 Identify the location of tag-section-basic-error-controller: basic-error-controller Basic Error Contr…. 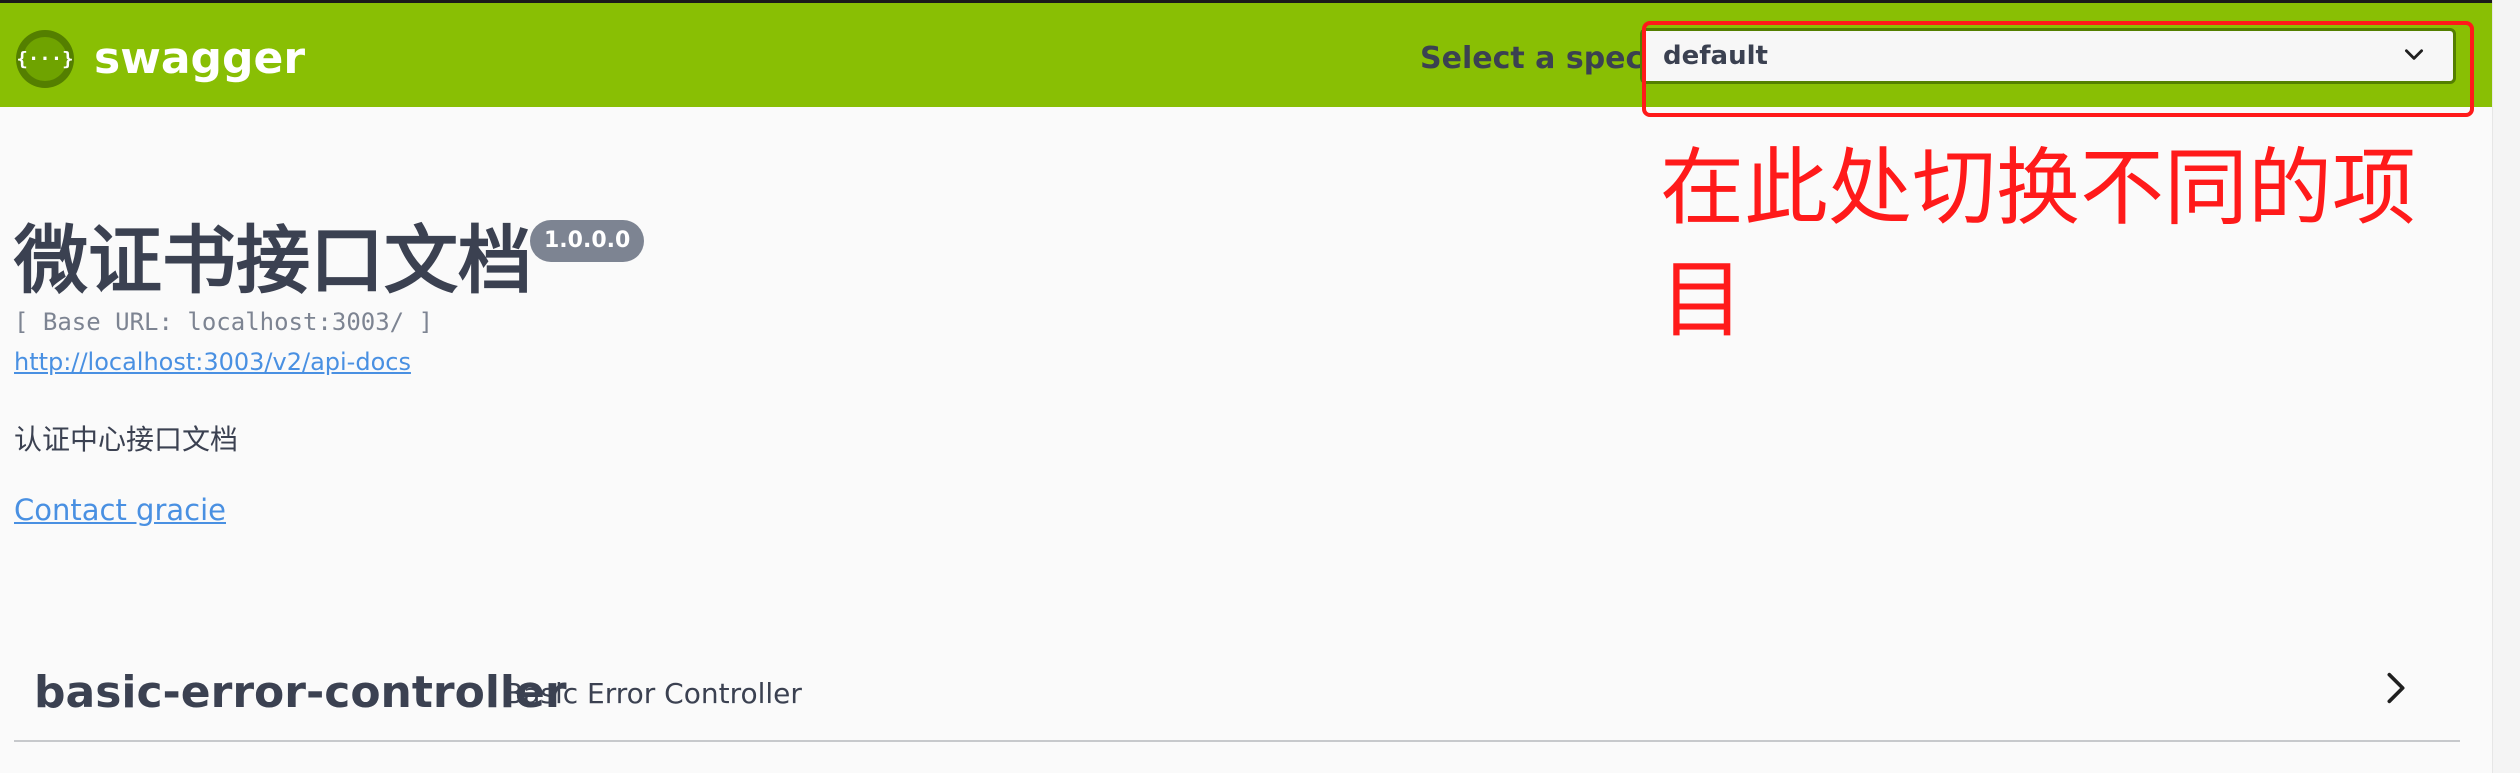
(1237, 696).